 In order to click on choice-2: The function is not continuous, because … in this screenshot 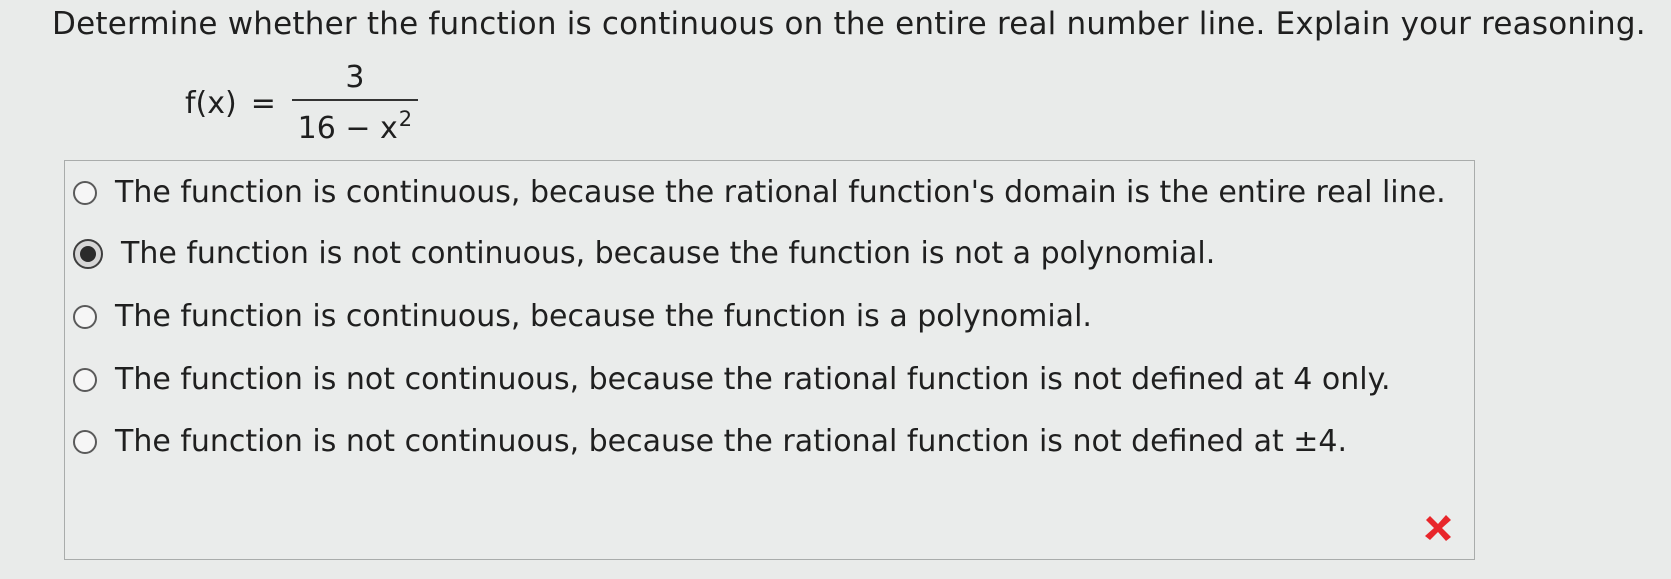, I will do `click(644, 253)`.